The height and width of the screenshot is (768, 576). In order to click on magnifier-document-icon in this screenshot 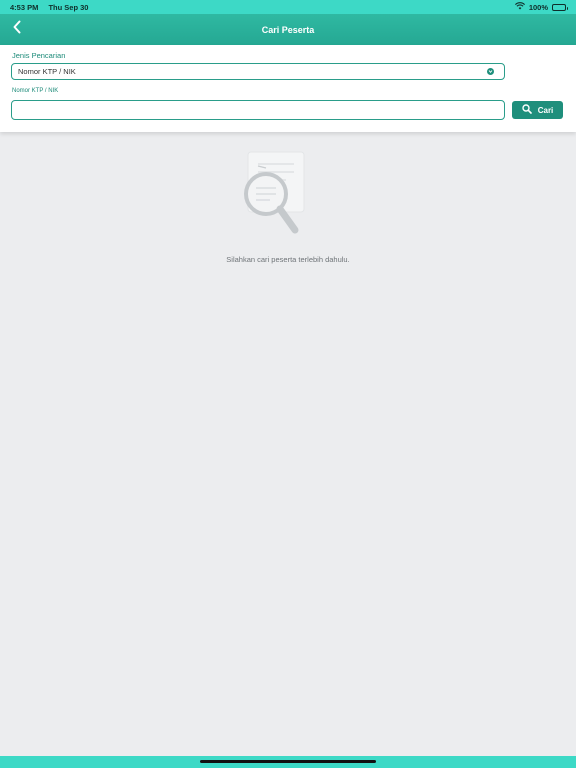, I will do `click(281, 197)`.